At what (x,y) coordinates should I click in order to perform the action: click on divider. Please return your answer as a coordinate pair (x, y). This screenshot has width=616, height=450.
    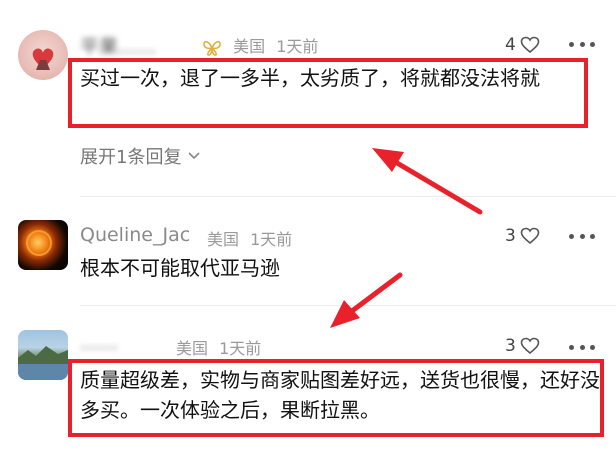
    Looking at the image, I should click on (348, 196).